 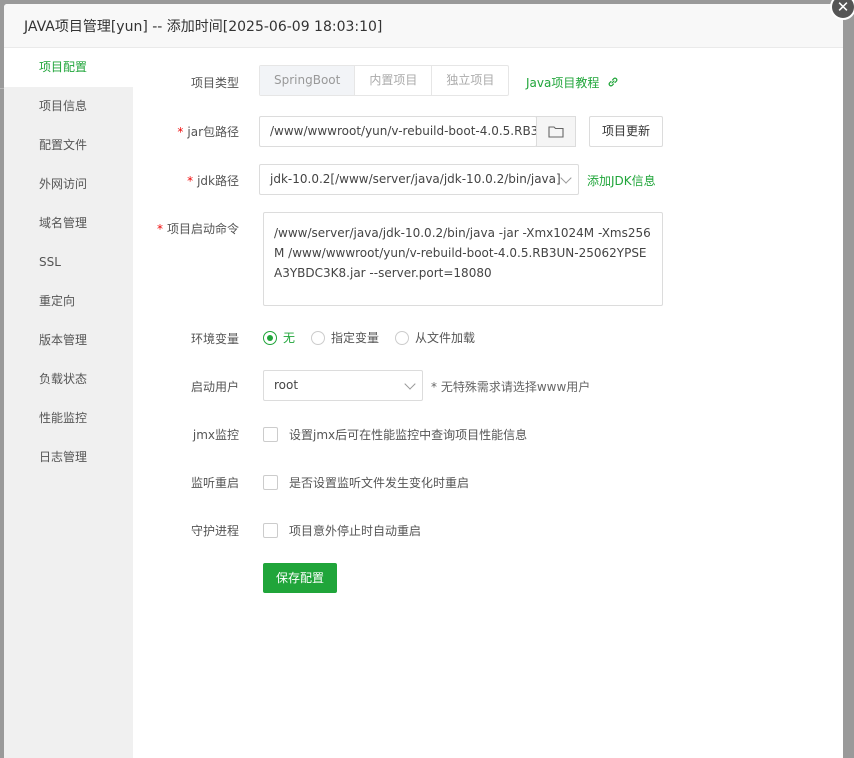 What do you see at coordinates (68, 145) in the screenshot?
I see `sidebar-item-config-file: 配置文件` at bounding box center [68, 145].